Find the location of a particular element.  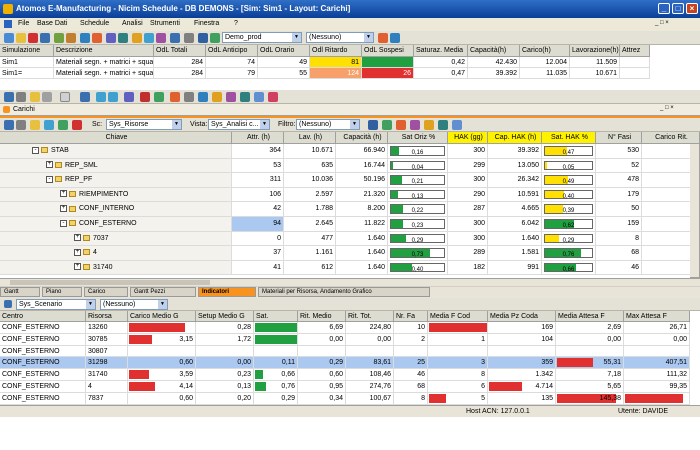

carichi-cell-caphak: 1.640 is located at coordinates (515, 239).